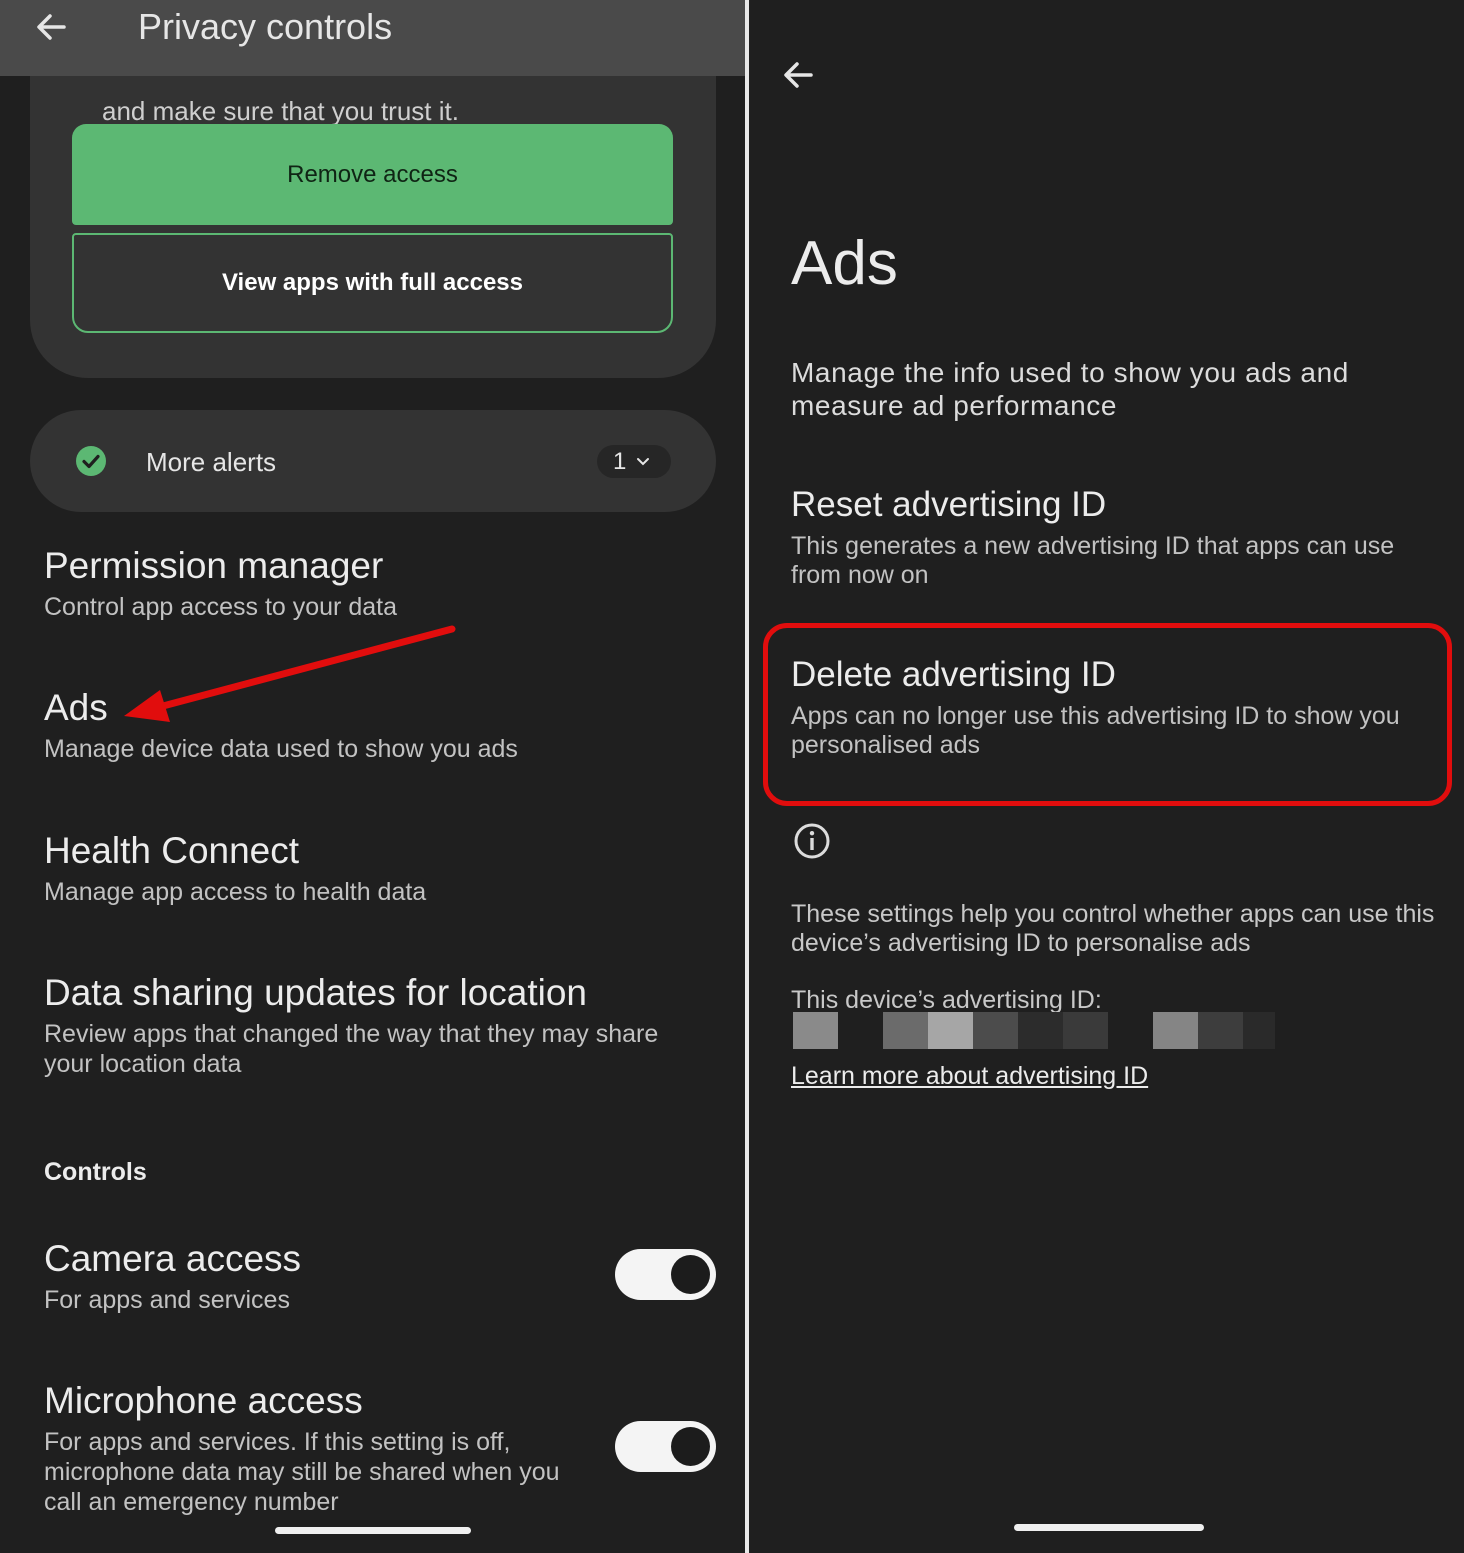 The width and height of the screenshot is (1464, 1553). Describe the element at coordinates (634, 461) in the screenshot. I see `alerts-count-badge: 1` at that location.